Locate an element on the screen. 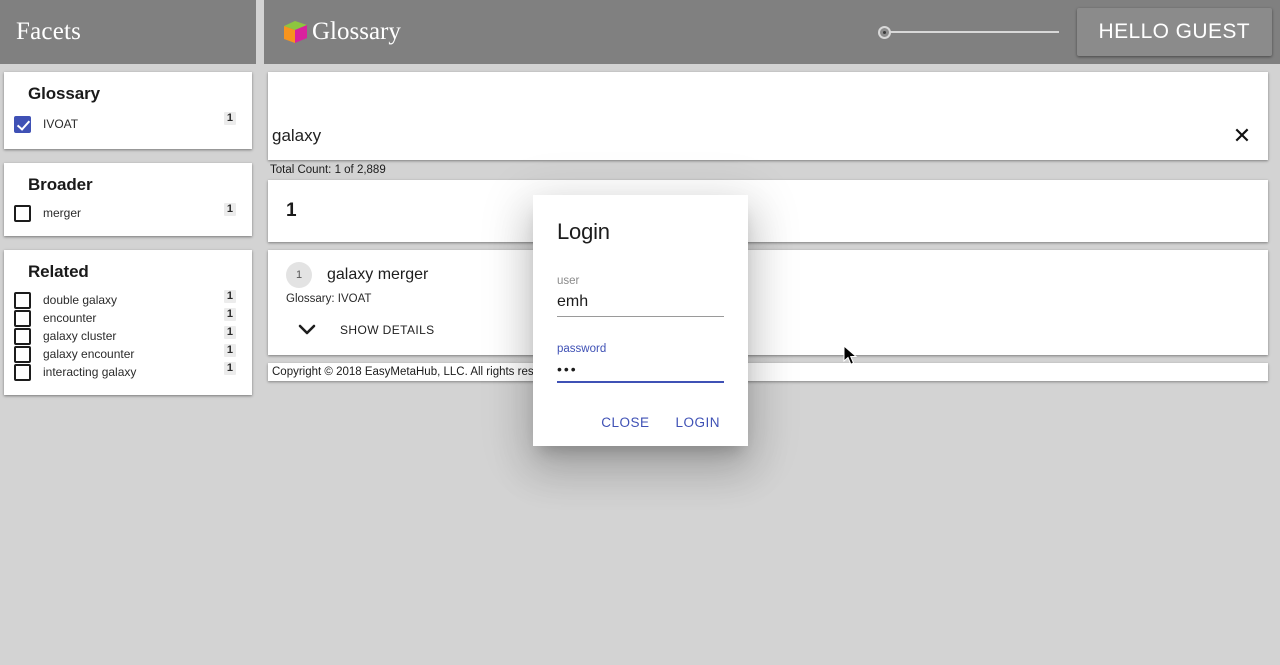 Image resolution: width=1280 pixels, height=665 pixels. search-card: ✕ is located at coordinates (768, 116).